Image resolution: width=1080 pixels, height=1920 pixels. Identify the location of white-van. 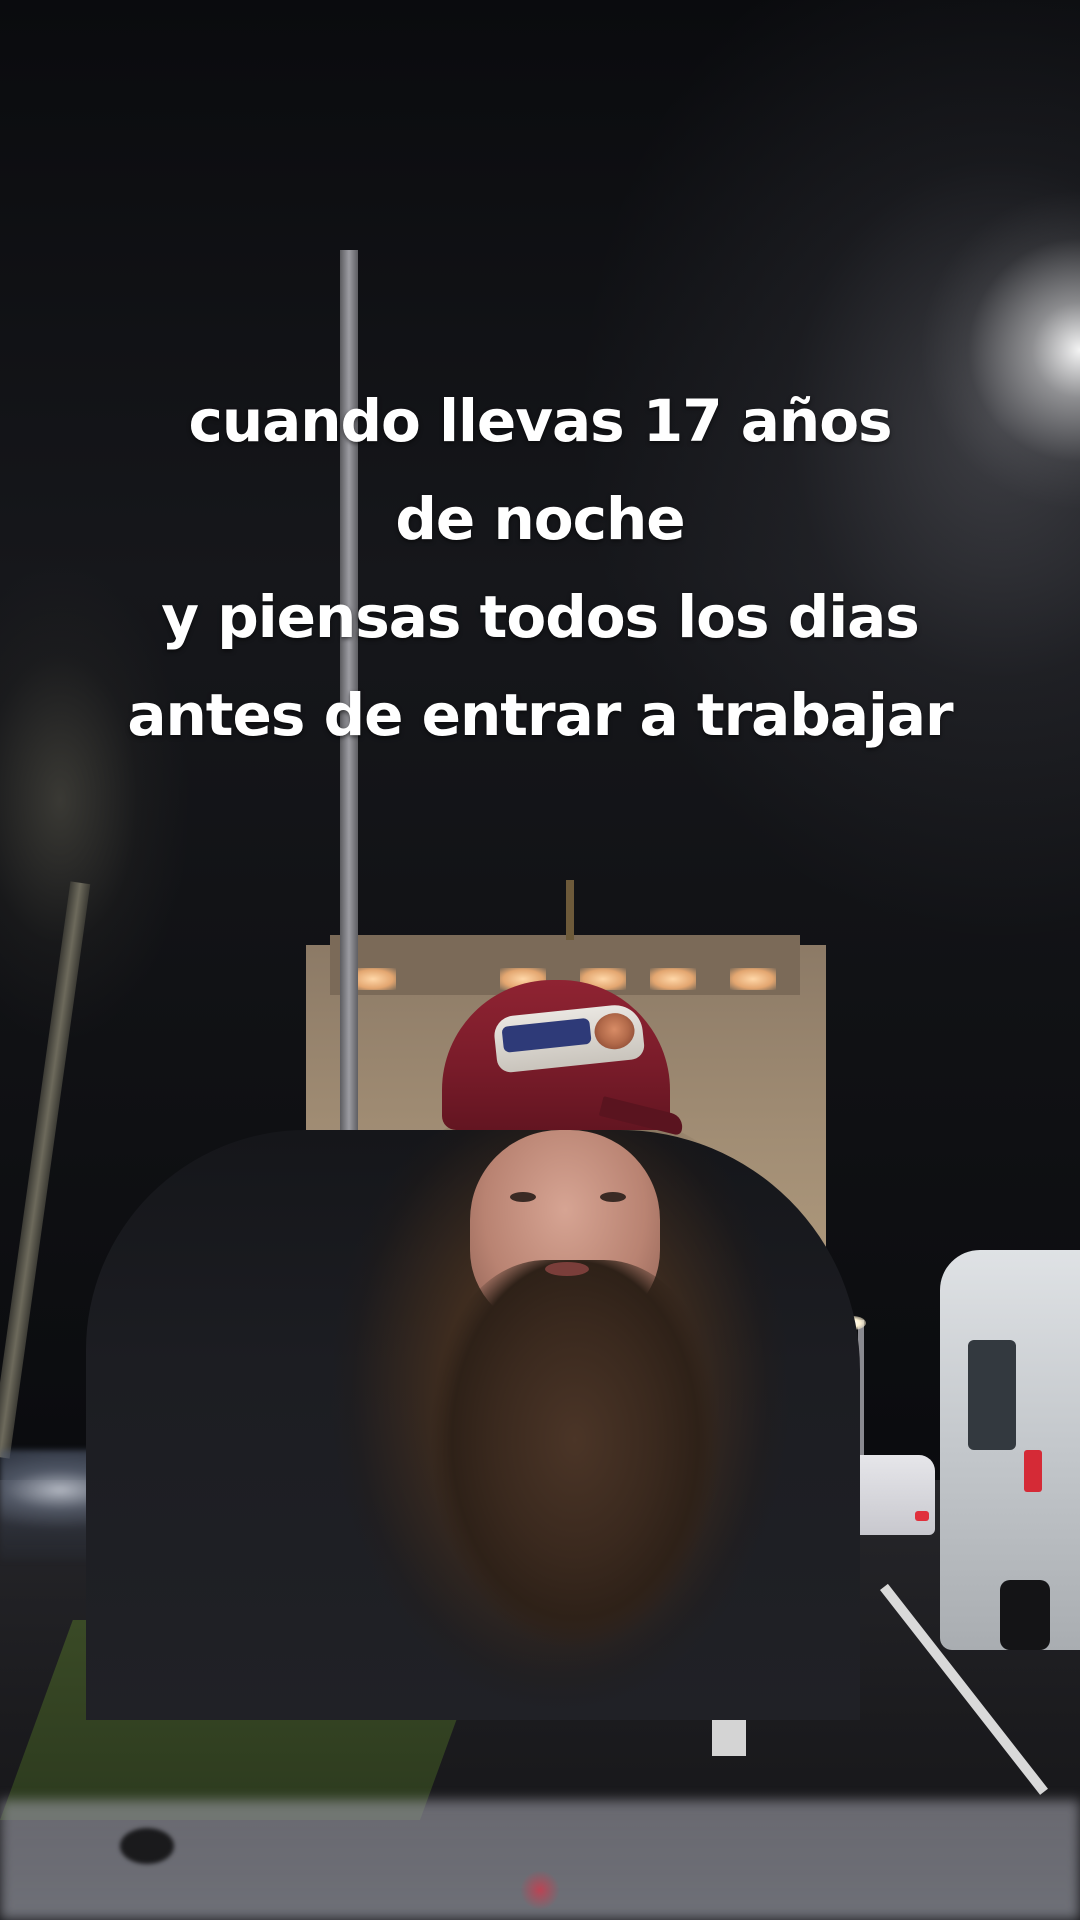
(1010, 1450).